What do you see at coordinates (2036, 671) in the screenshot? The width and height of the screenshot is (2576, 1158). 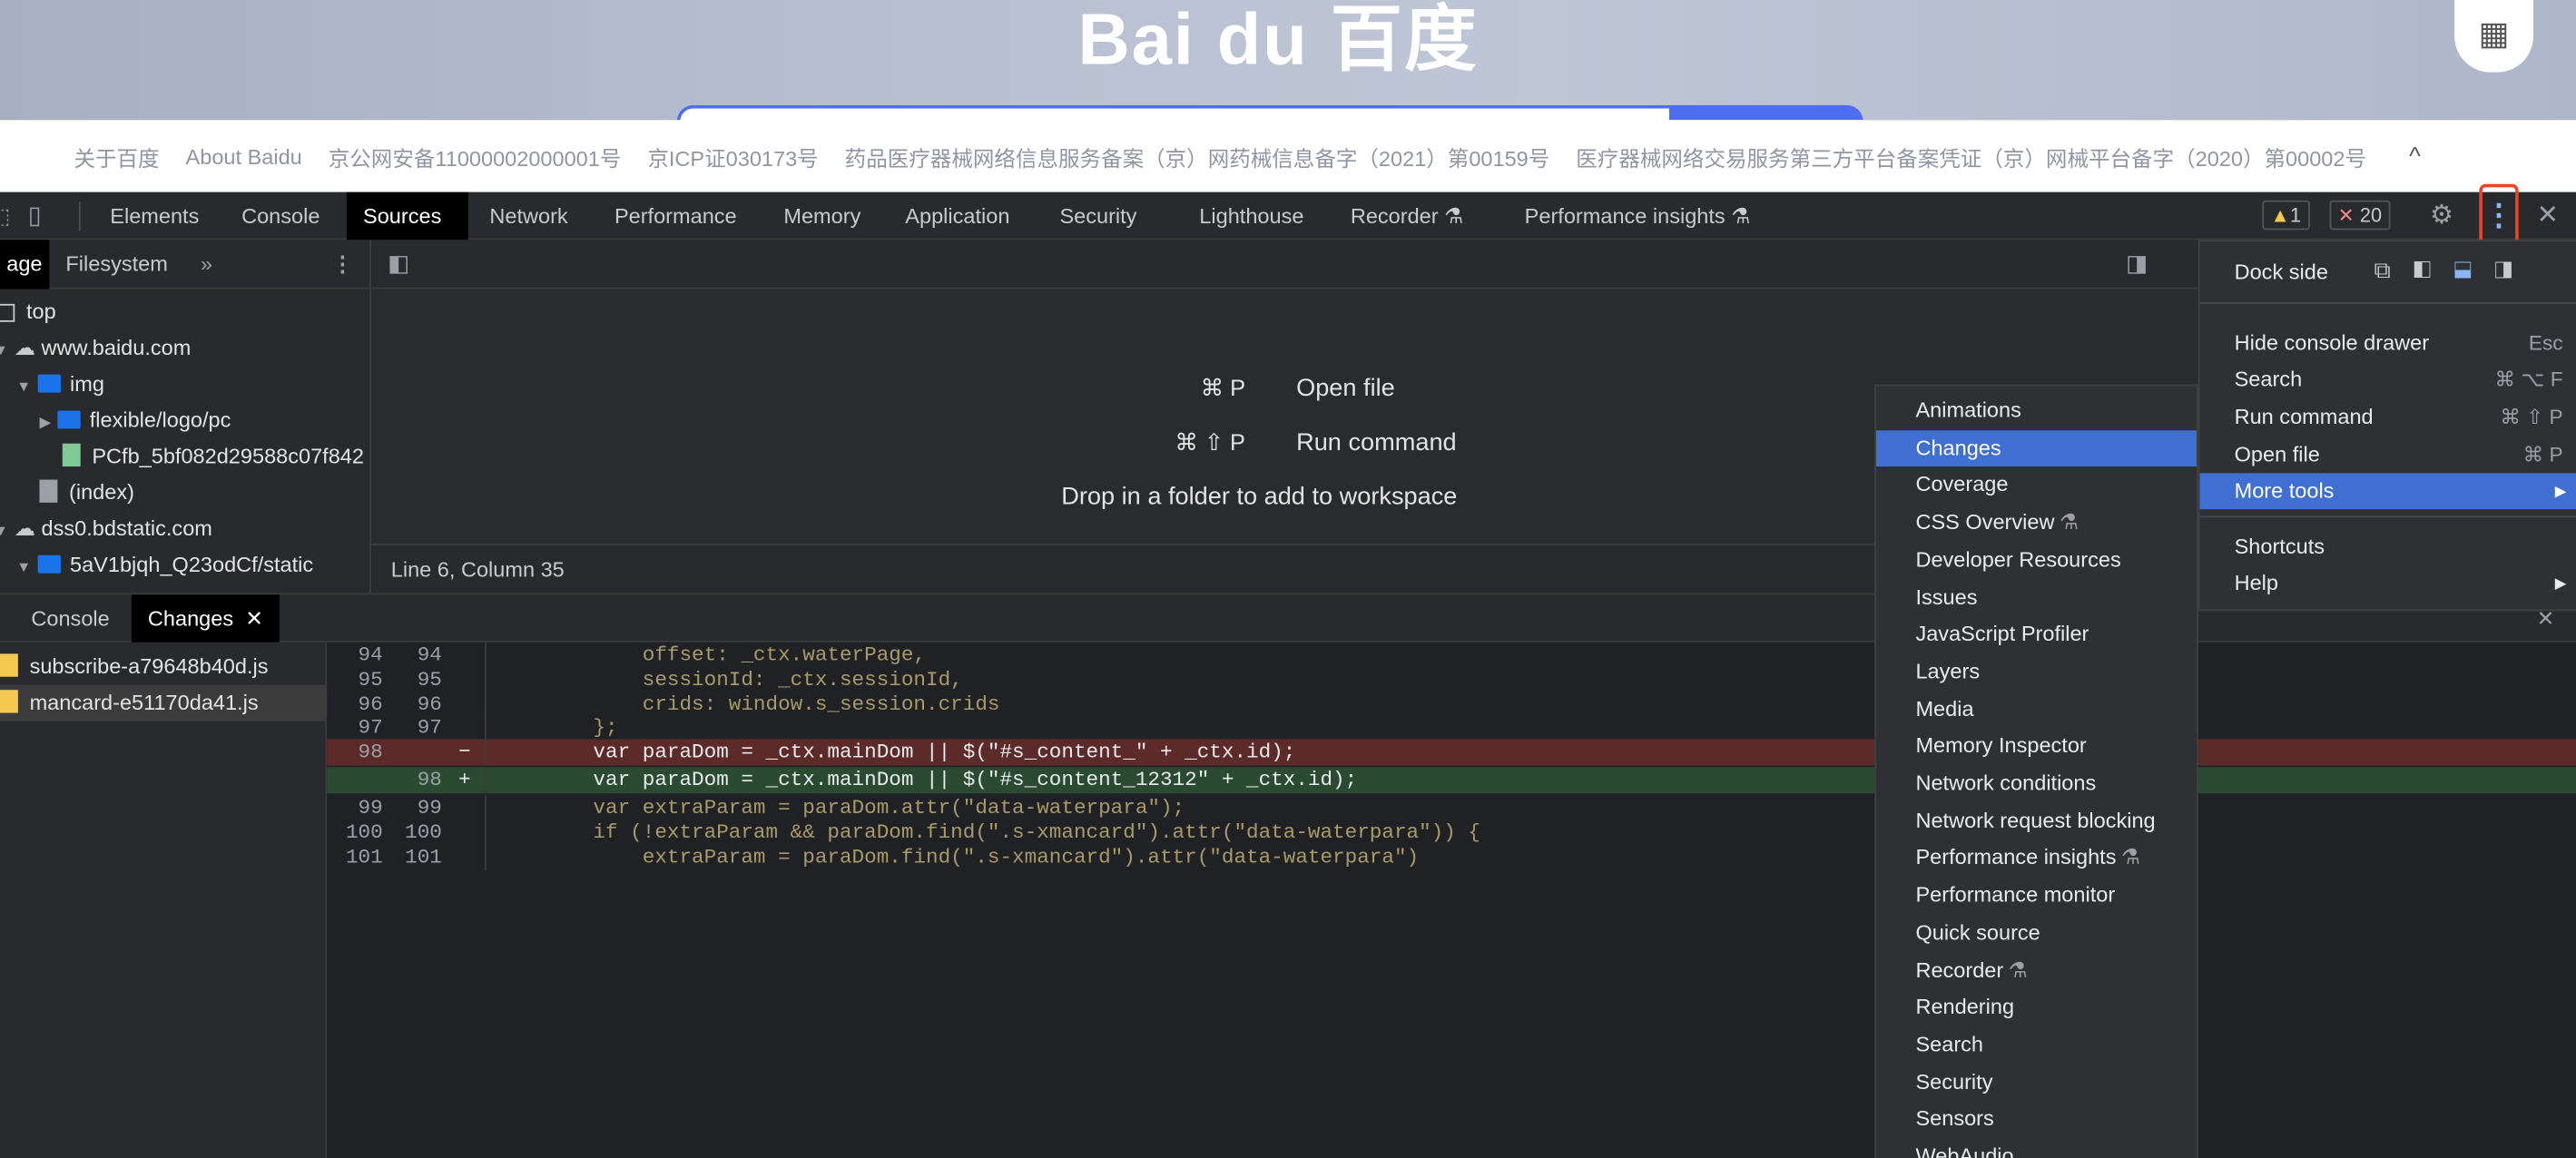 I see `submenu-item-layers: Layers` at bounding box center [2036, 671].